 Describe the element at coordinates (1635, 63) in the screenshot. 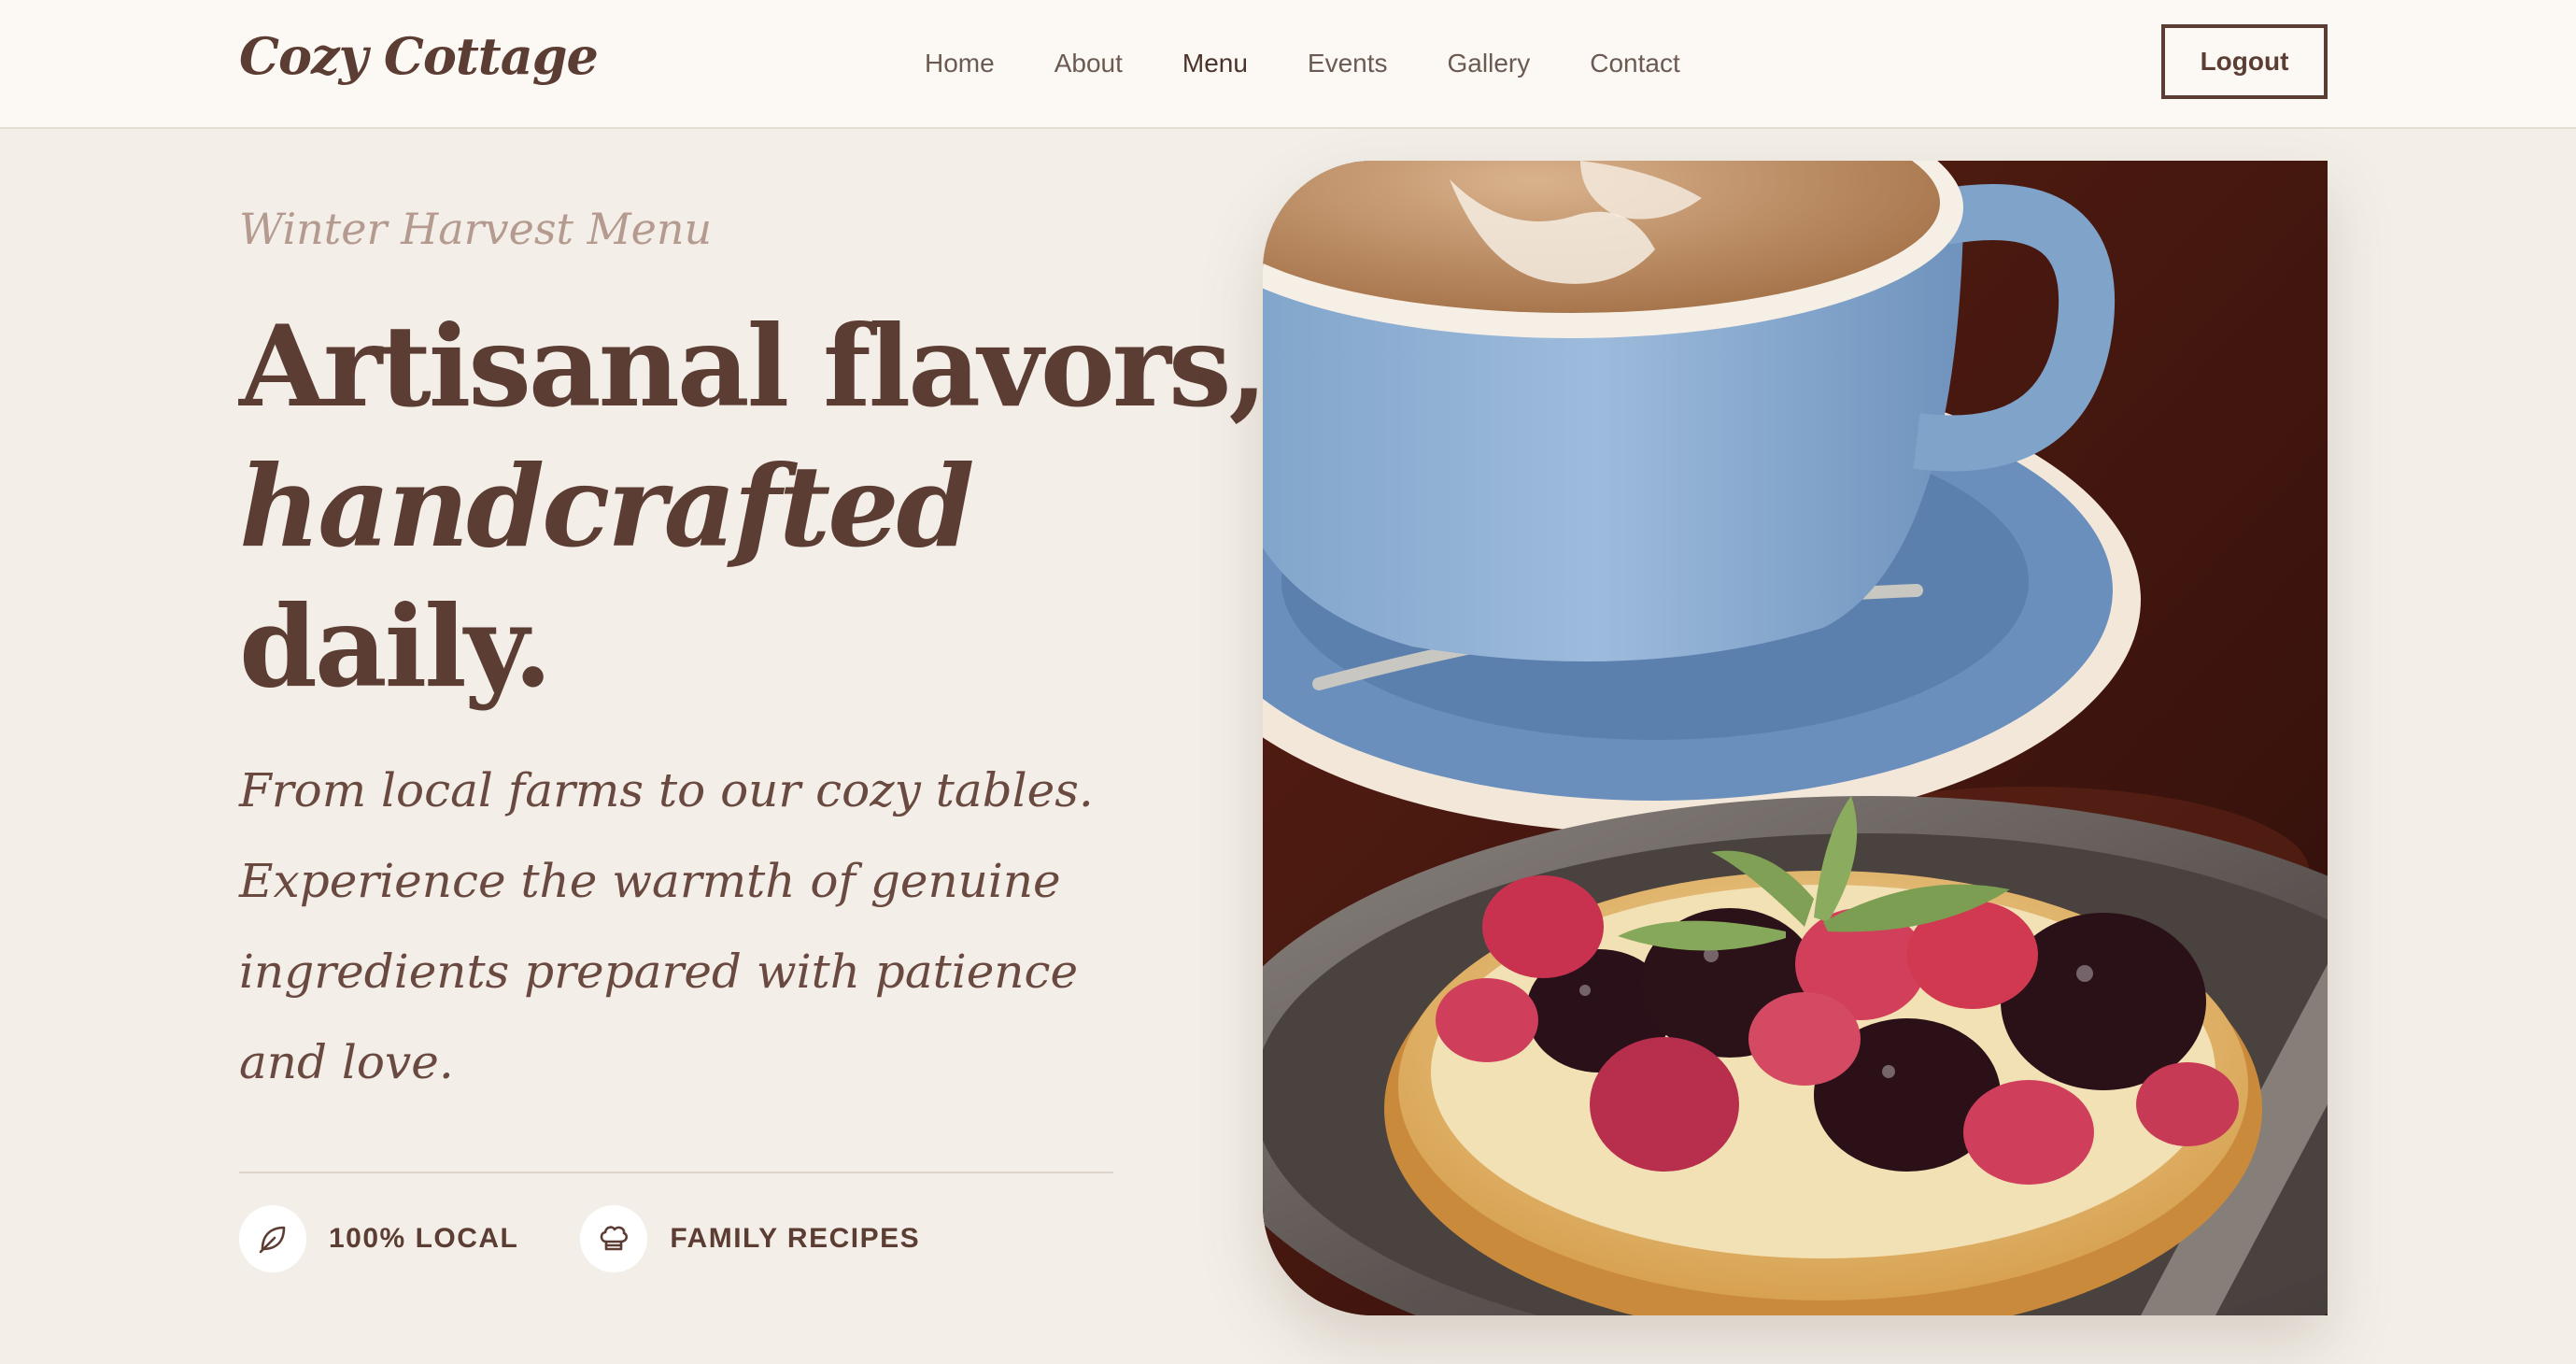

I see `nav-link-contact: Contact` at that location.